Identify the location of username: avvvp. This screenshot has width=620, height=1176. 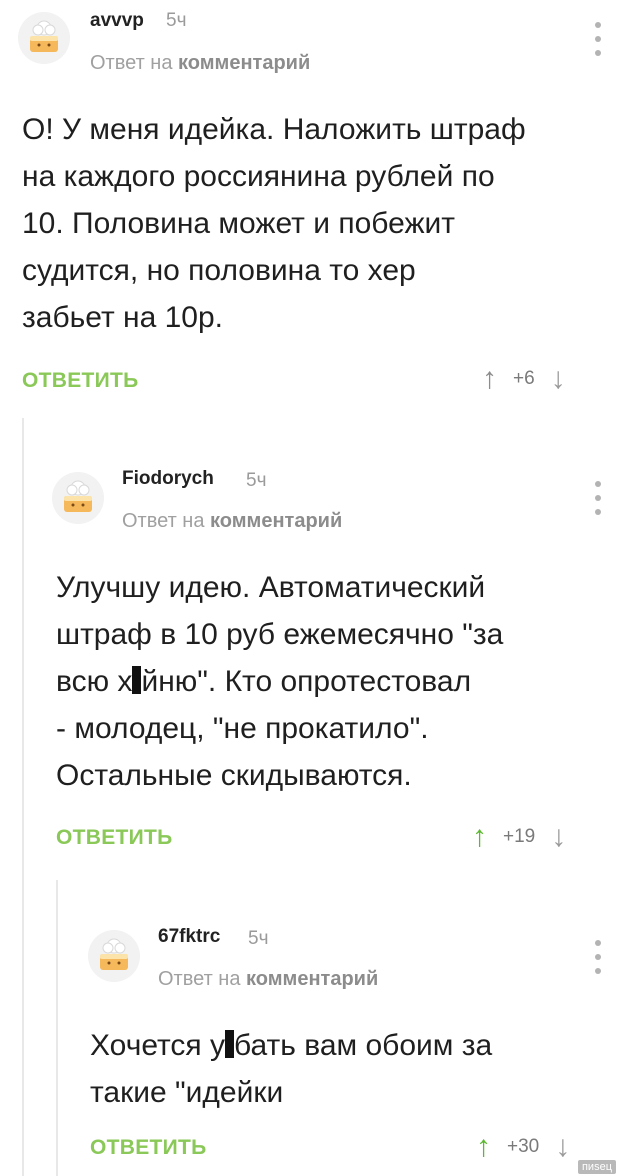
(117, 21).